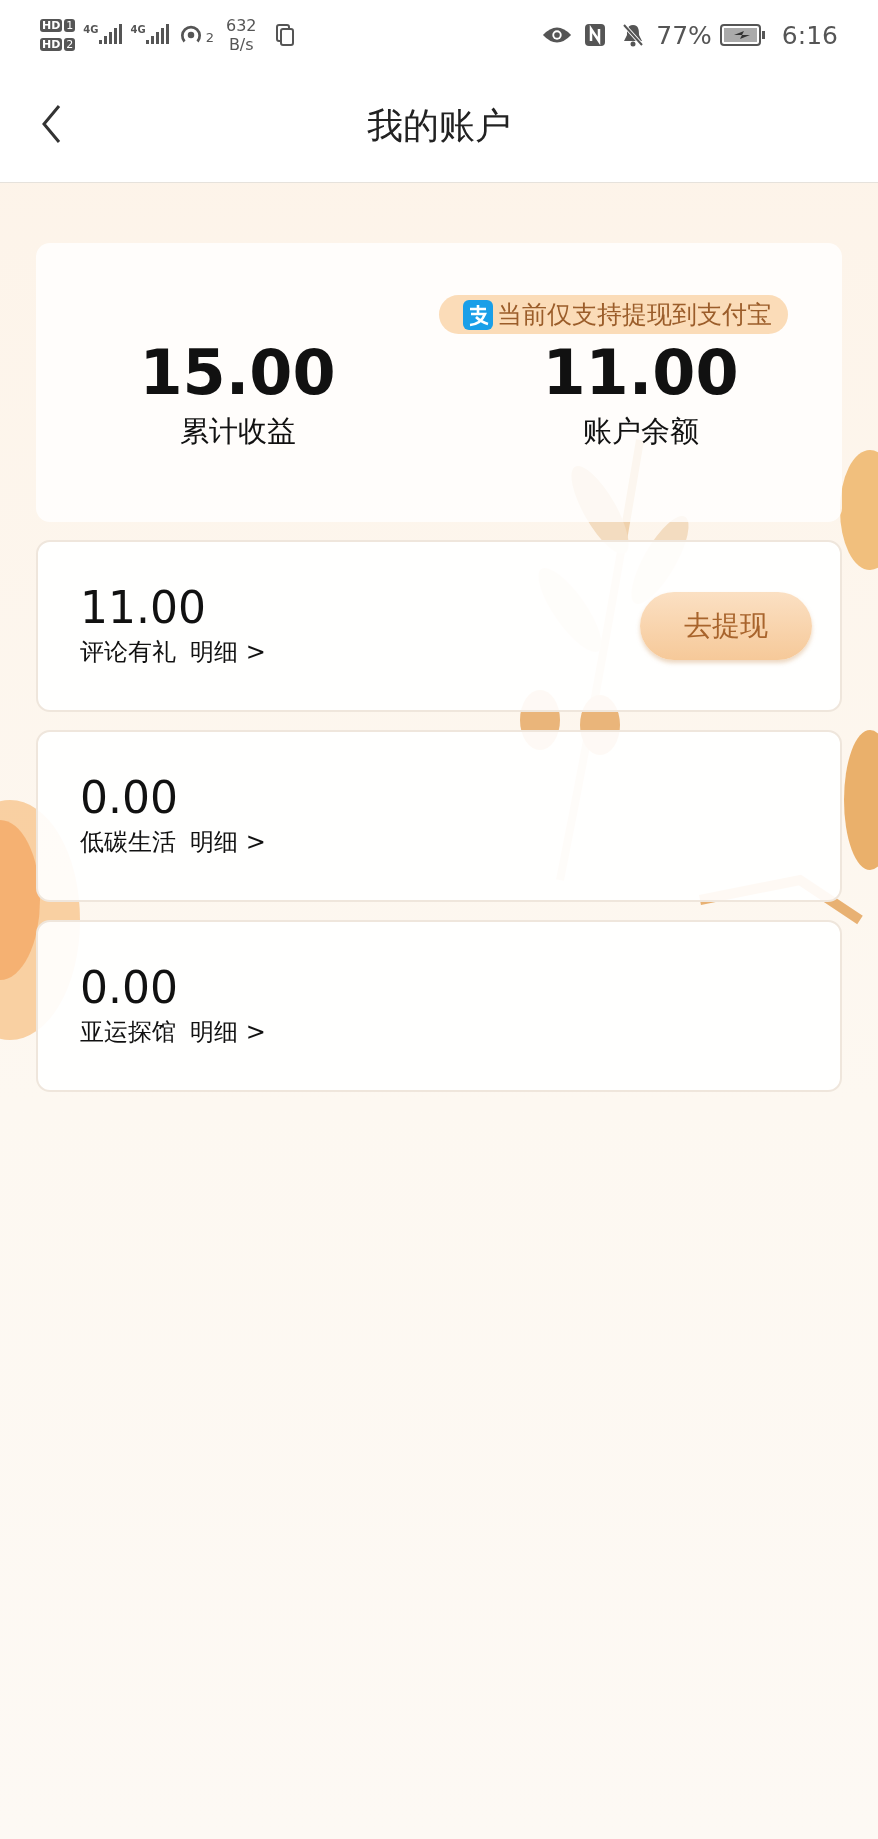  I want to click on stat-value: 11.00, so click(640, 373).